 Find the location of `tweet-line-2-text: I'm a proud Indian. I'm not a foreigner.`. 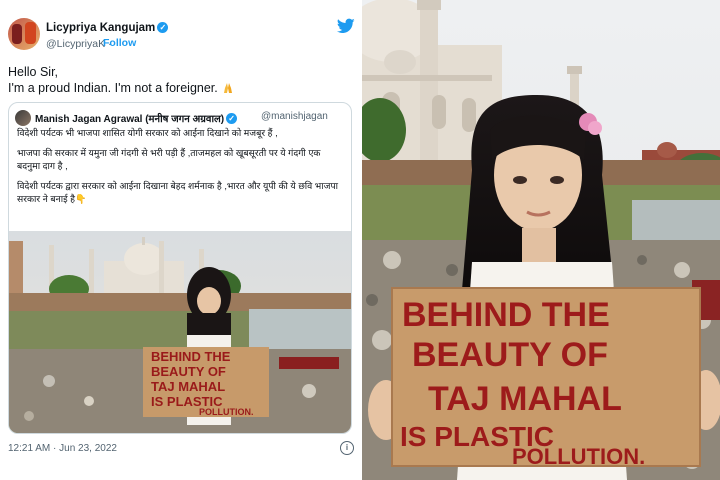

tweet-line-2-text: I'm a proud Indian. I'm not a foreigner. is located at coordinates (113, 88).